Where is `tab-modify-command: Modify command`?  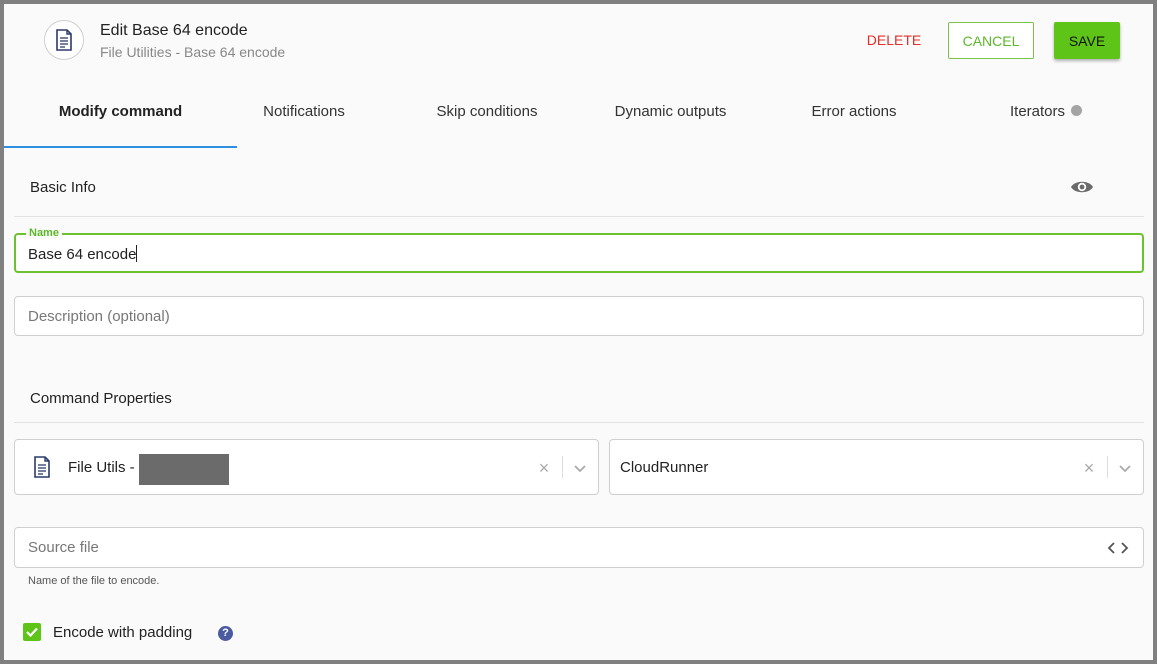 tab-modify-command: Modify command is located at coordinates (120, 120).